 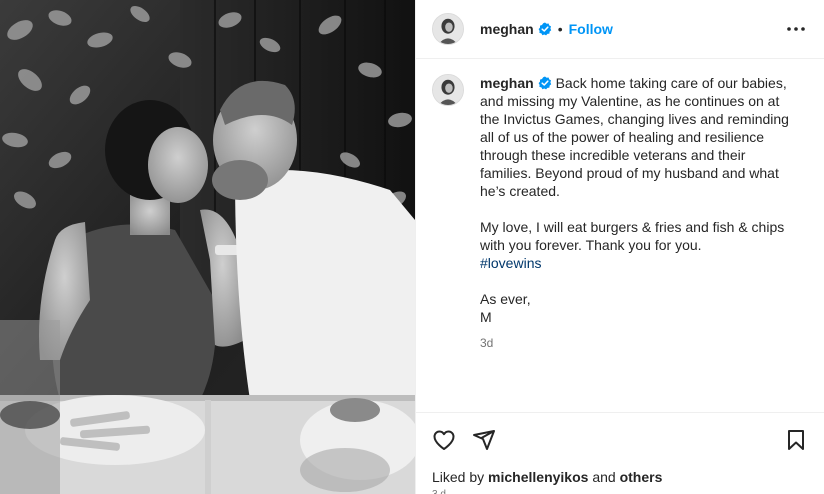 What do you see at coordinates (641, 477) in the screenshot?
I see `others-link: others` at bounding box center [641, 477].